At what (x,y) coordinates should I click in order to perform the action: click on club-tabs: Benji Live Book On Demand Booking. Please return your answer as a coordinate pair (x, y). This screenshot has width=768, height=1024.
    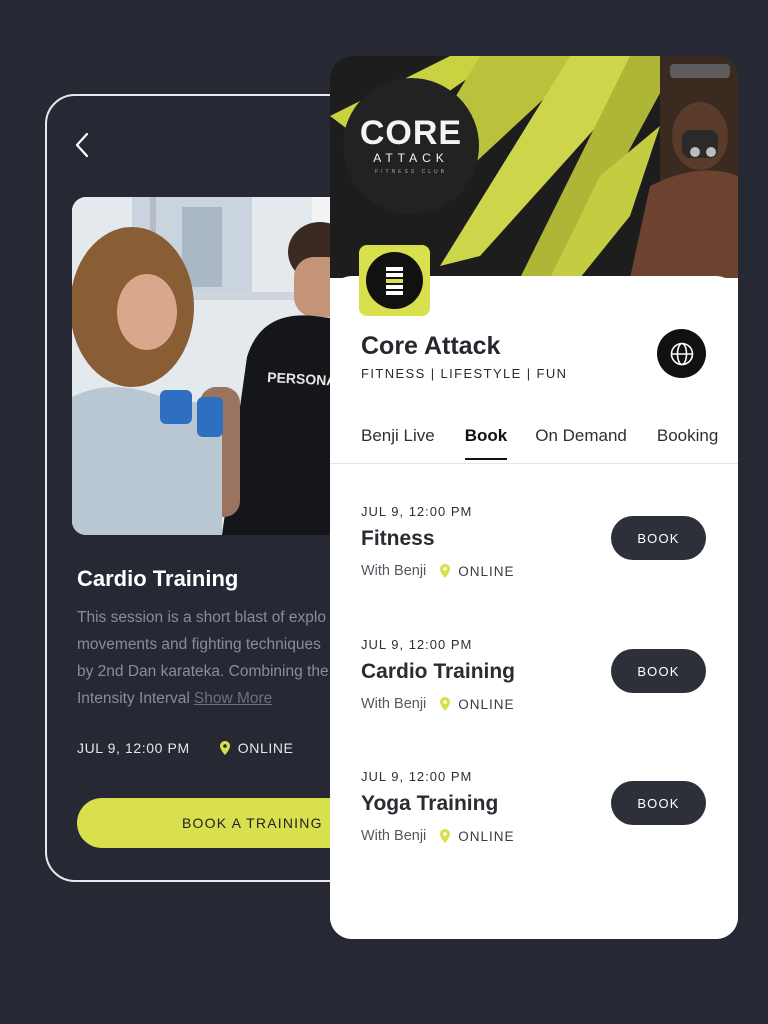
    Looking at the image, I should click on (549, 443).